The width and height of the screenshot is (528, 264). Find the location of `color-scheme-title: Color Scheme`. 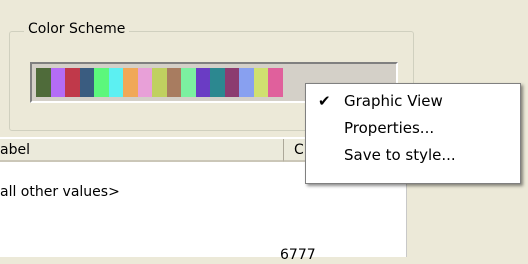

color-scheme-title: Color Scheme is located at coordinates (77, 29).